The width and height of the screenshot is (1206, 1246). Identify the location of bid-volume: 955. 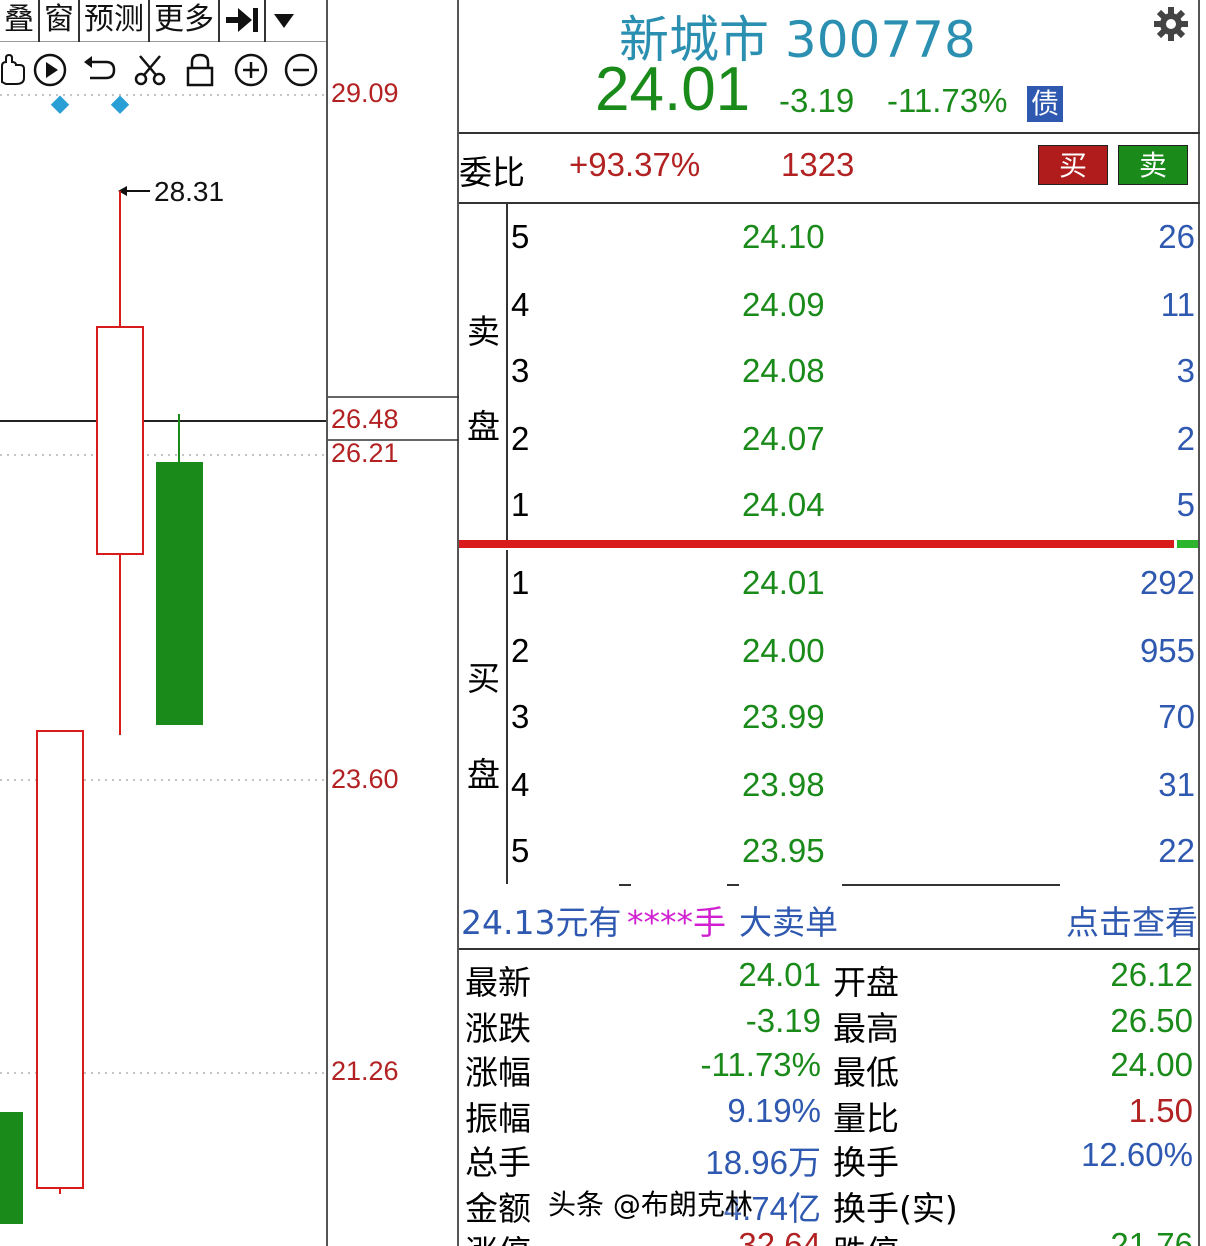
(1167, 650).